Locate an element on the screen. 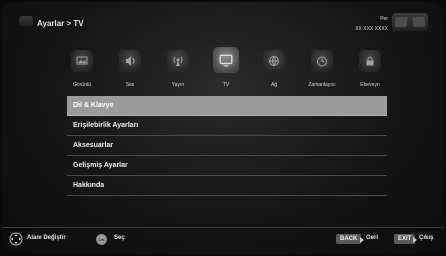 This screenshot has height=256, width=446. change-area-hint: Alanı Değiştir is located at coordinates (46, 238).